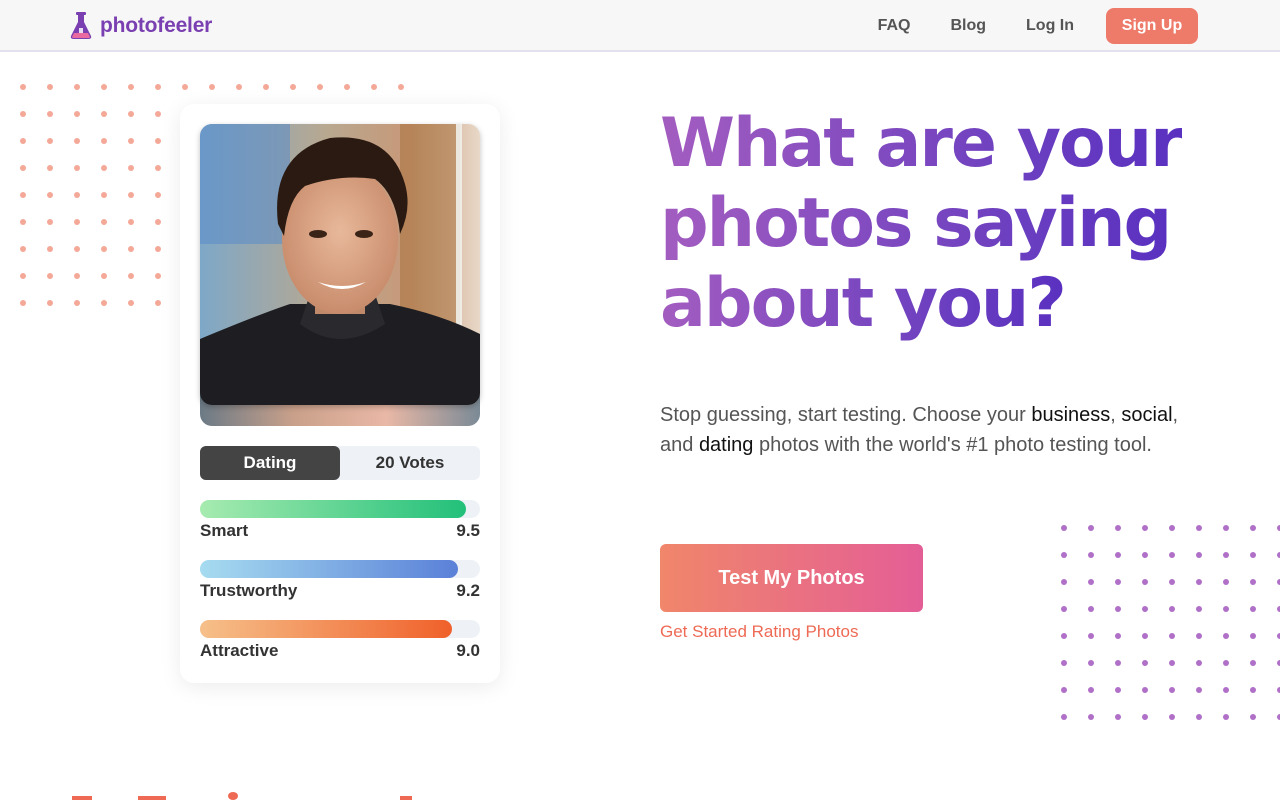 The width and height of the screenshot is (1280, 800). Describe the element at coordinates (759, 632) in the screenshot. I see `get-started-rating-link: Get Started Rating Photos` at that location.